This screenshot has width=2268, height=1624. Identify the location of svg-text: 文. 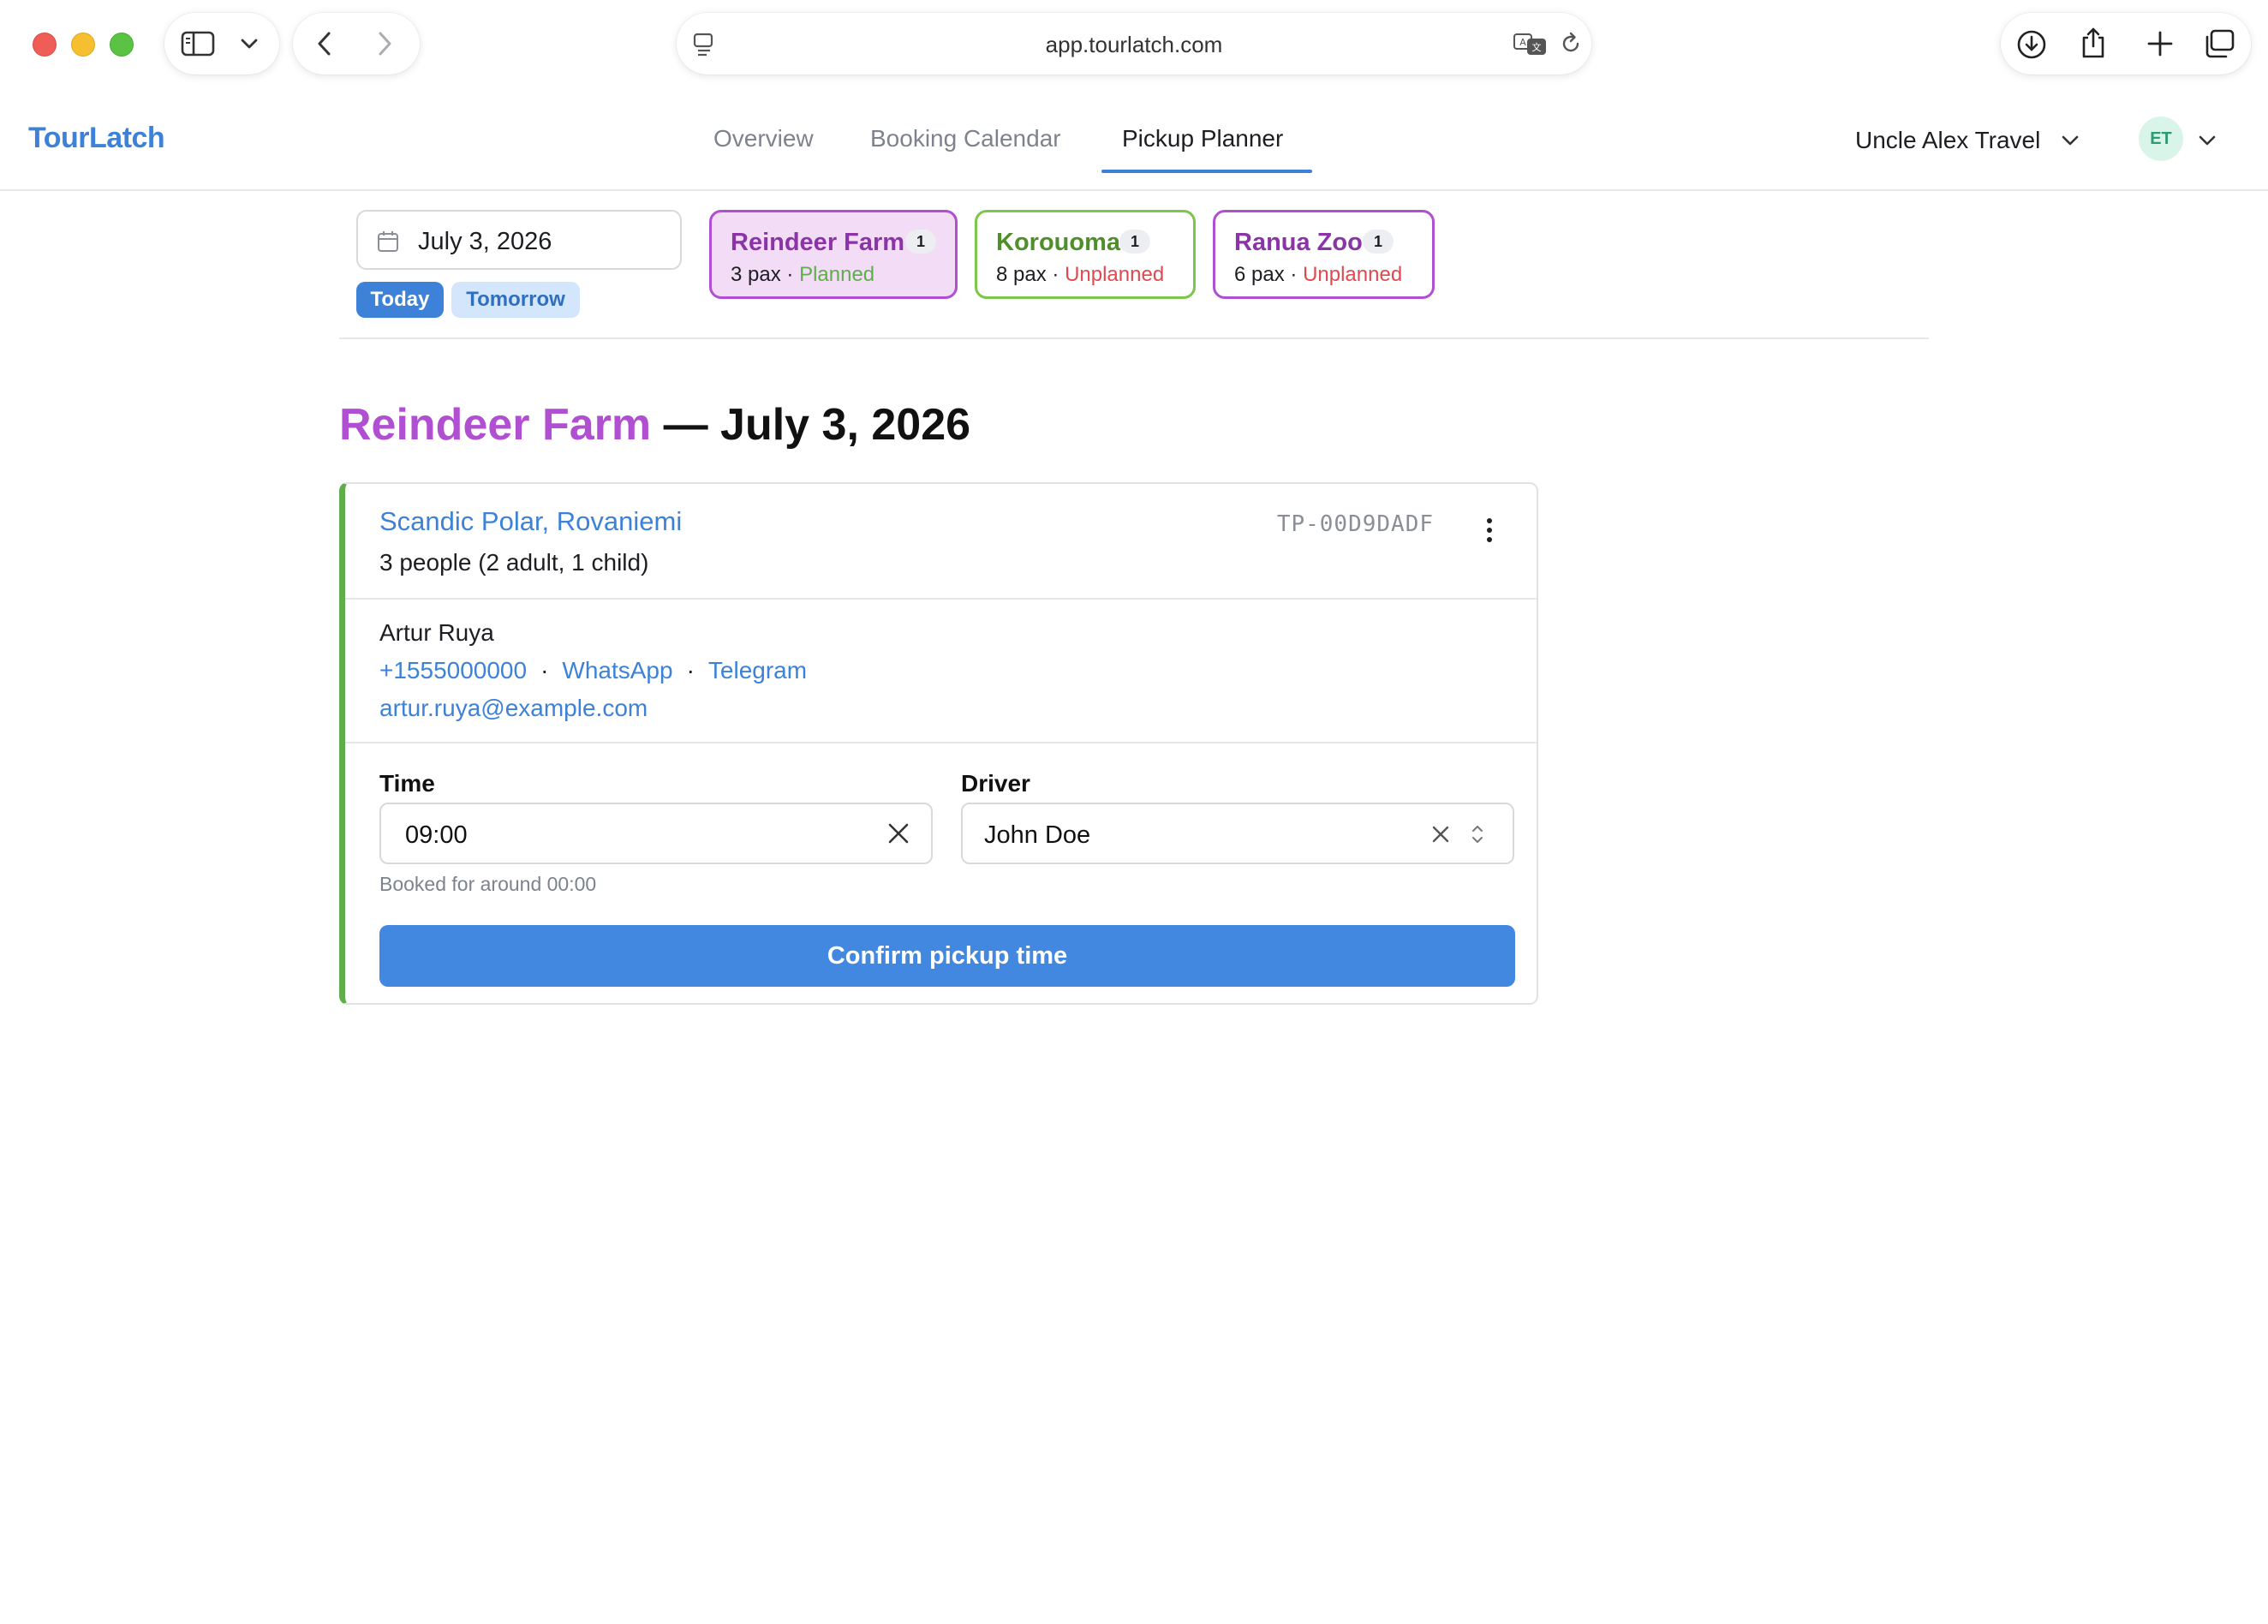
(1537, 47).